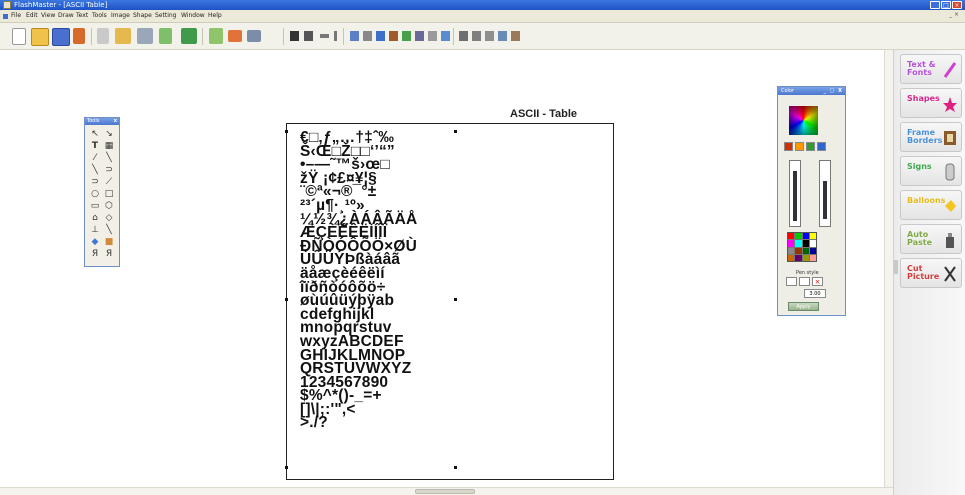 Image resolution: width=965 pixels, height=495 pixels. I want to click on image-tool-icon: ▦, so click(109, 146).